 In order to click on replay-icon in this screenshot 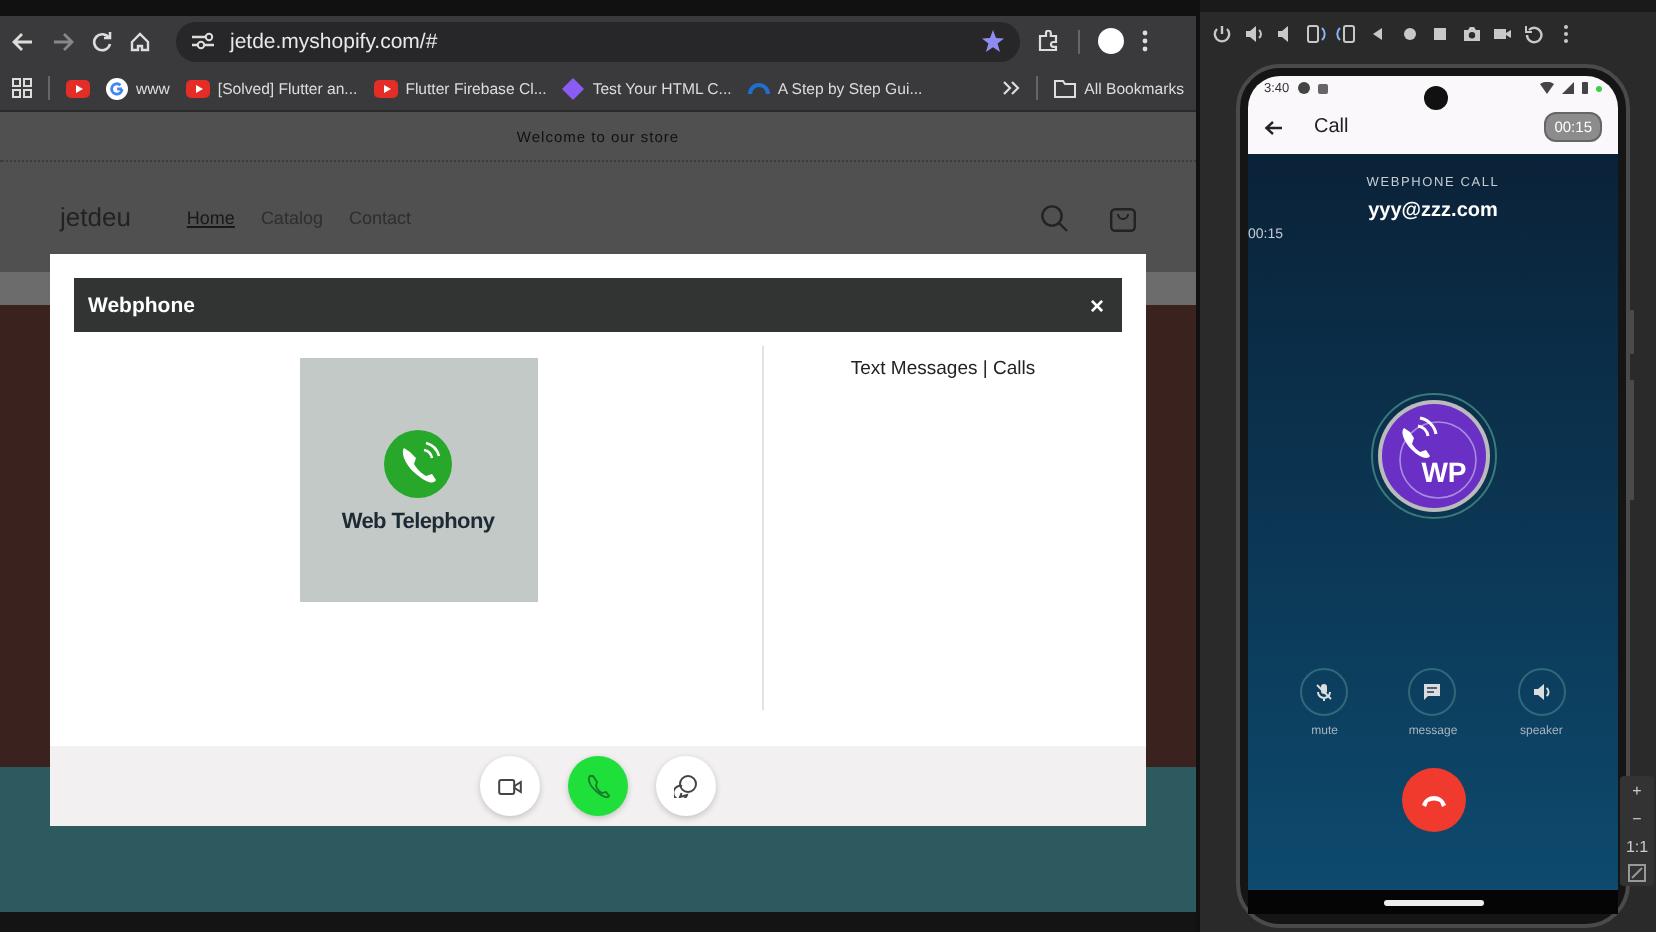, I will do `click(1533, 34)`.